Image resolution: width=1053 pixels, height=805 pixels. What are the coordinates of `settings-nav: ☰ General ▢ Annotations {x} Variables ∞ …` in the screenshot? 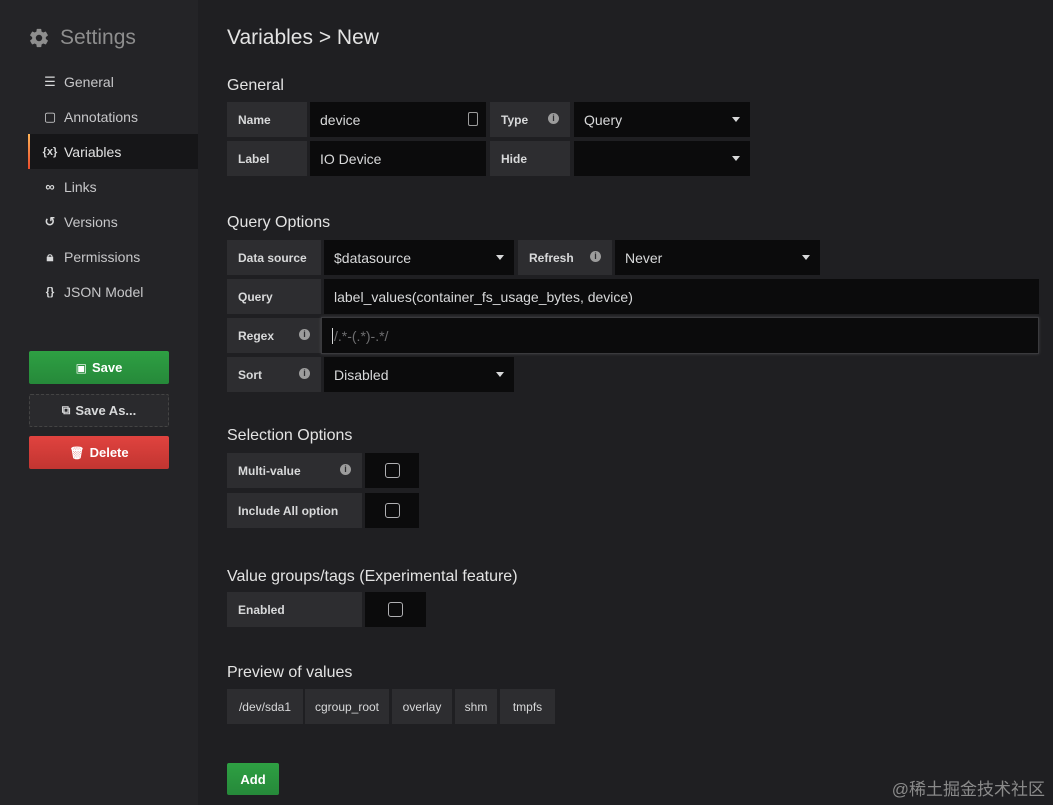 It's located at (113, 186).